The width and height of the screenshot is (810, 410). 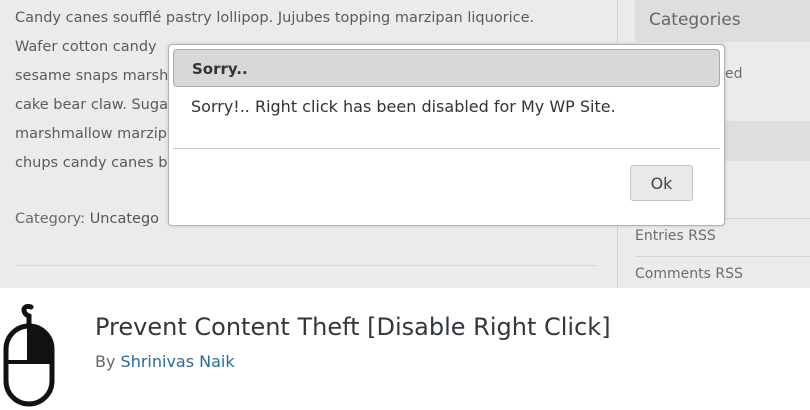 What do you see at coordinates (695, 20) in the screenshot?
I see `sidebar-title: Categories` at bounding box center [695, 20].